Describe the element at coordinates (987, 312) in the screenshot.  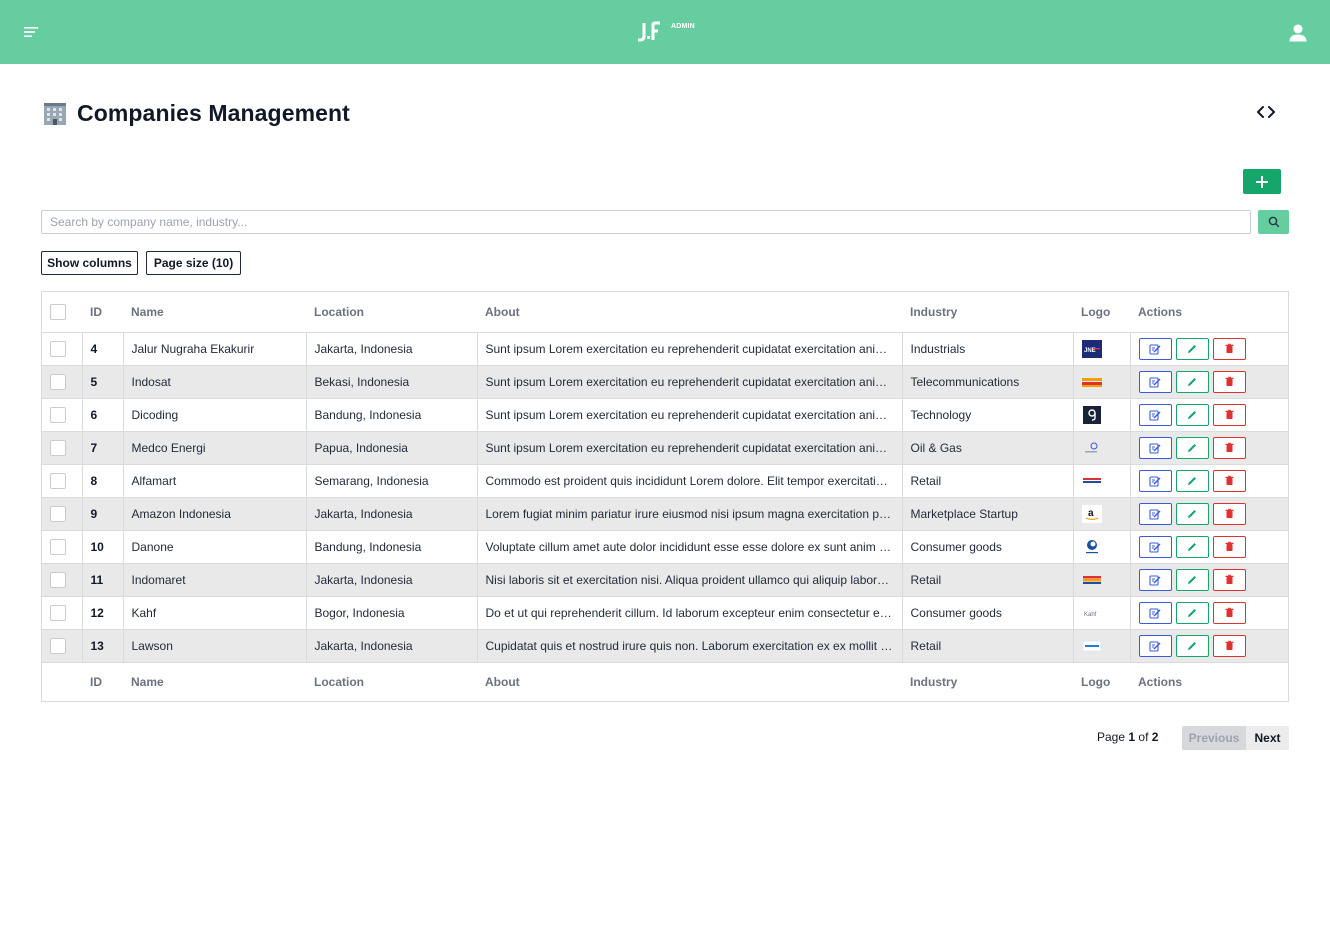
I see `column-header-industry: Industry` at that location.